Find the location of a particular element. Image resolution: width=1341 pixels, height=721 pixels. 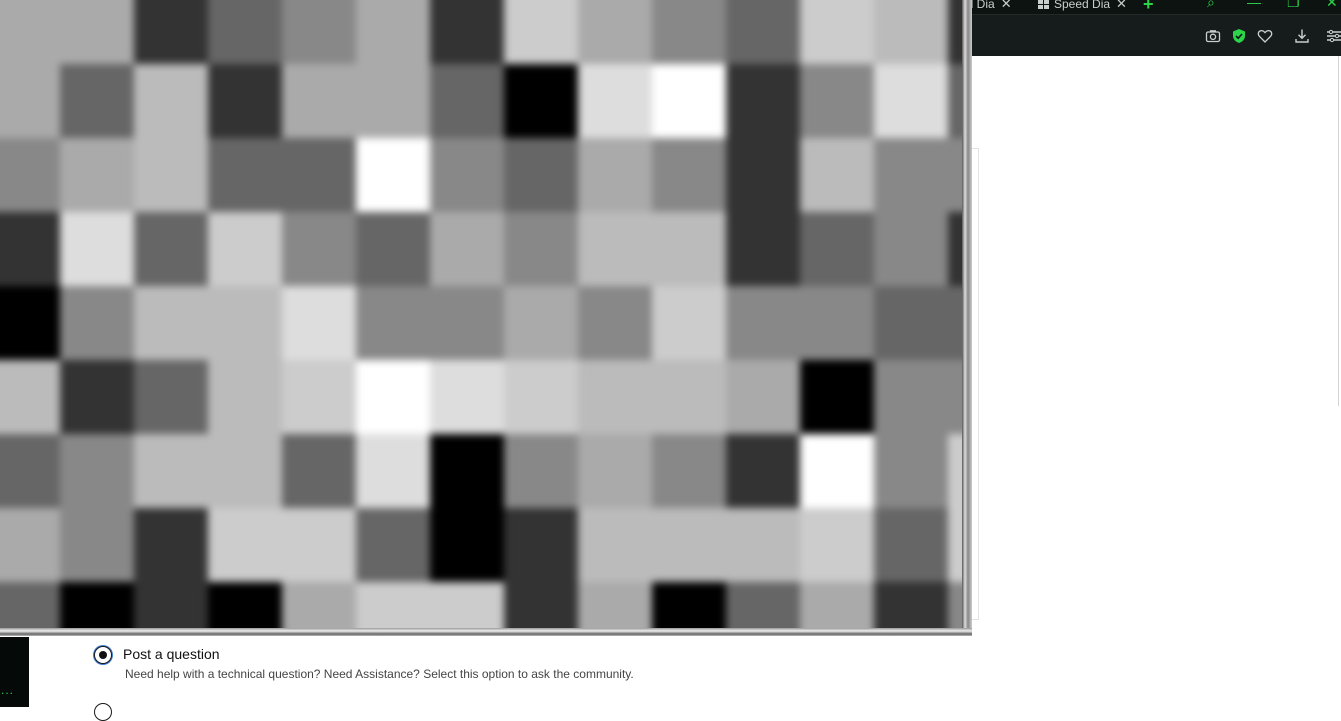

post-question-radio is located at coordinates (103, 655).